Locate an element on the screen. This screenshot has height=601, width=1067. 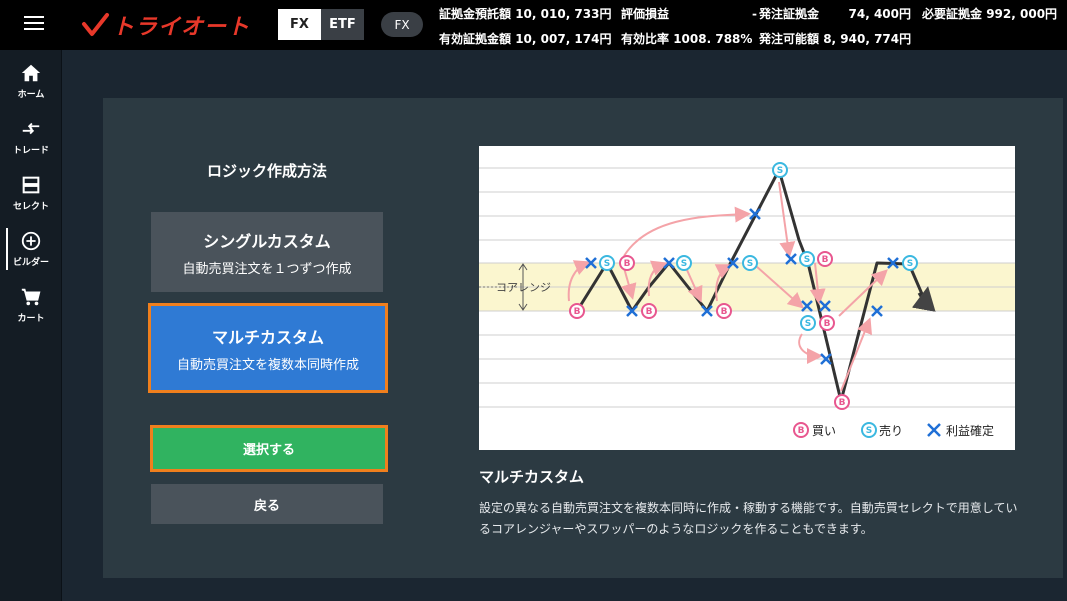
stat-effective-margin: 有効証拠金額 10, 007, 174円 is located at coordinates (525, 39).